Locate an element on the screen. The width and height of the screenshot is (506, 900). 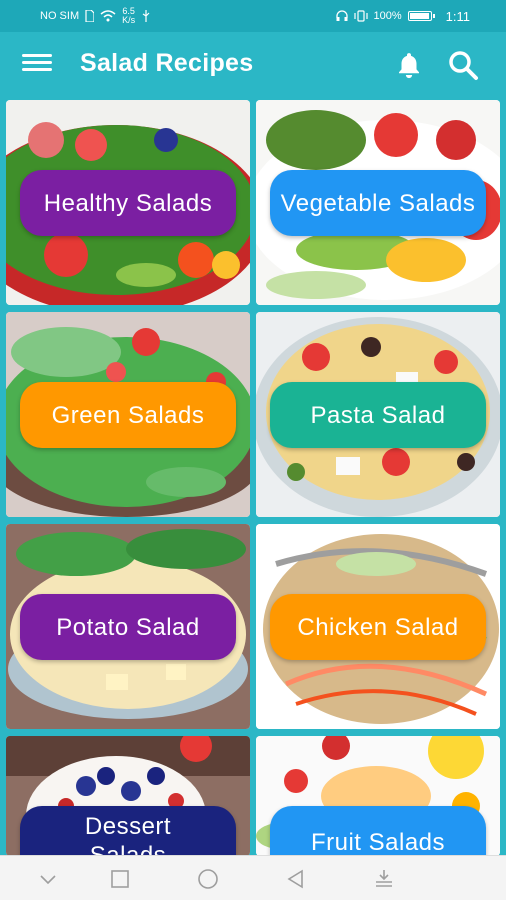
category-label-pill: Chicken Salad is located at coordinates (378, 627).